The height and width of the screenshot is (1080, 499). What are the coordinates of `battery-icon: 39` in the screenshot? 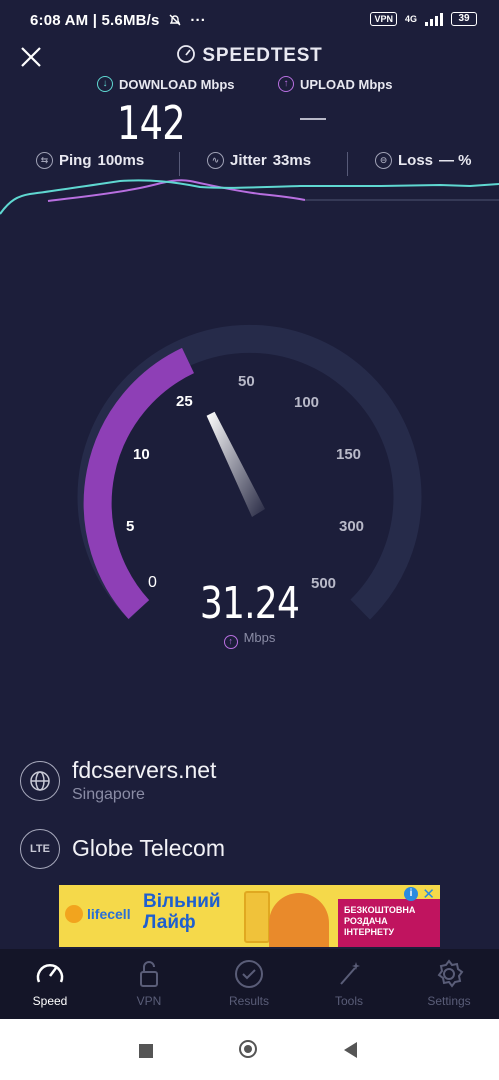 It's located at (464, 19).